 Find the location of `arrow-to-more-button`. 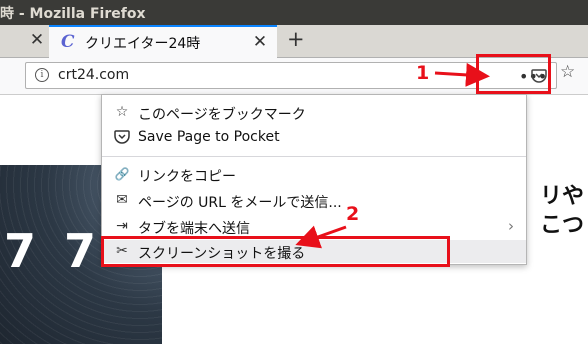

arrow-to-more-button is located at coordinates (462, 74).